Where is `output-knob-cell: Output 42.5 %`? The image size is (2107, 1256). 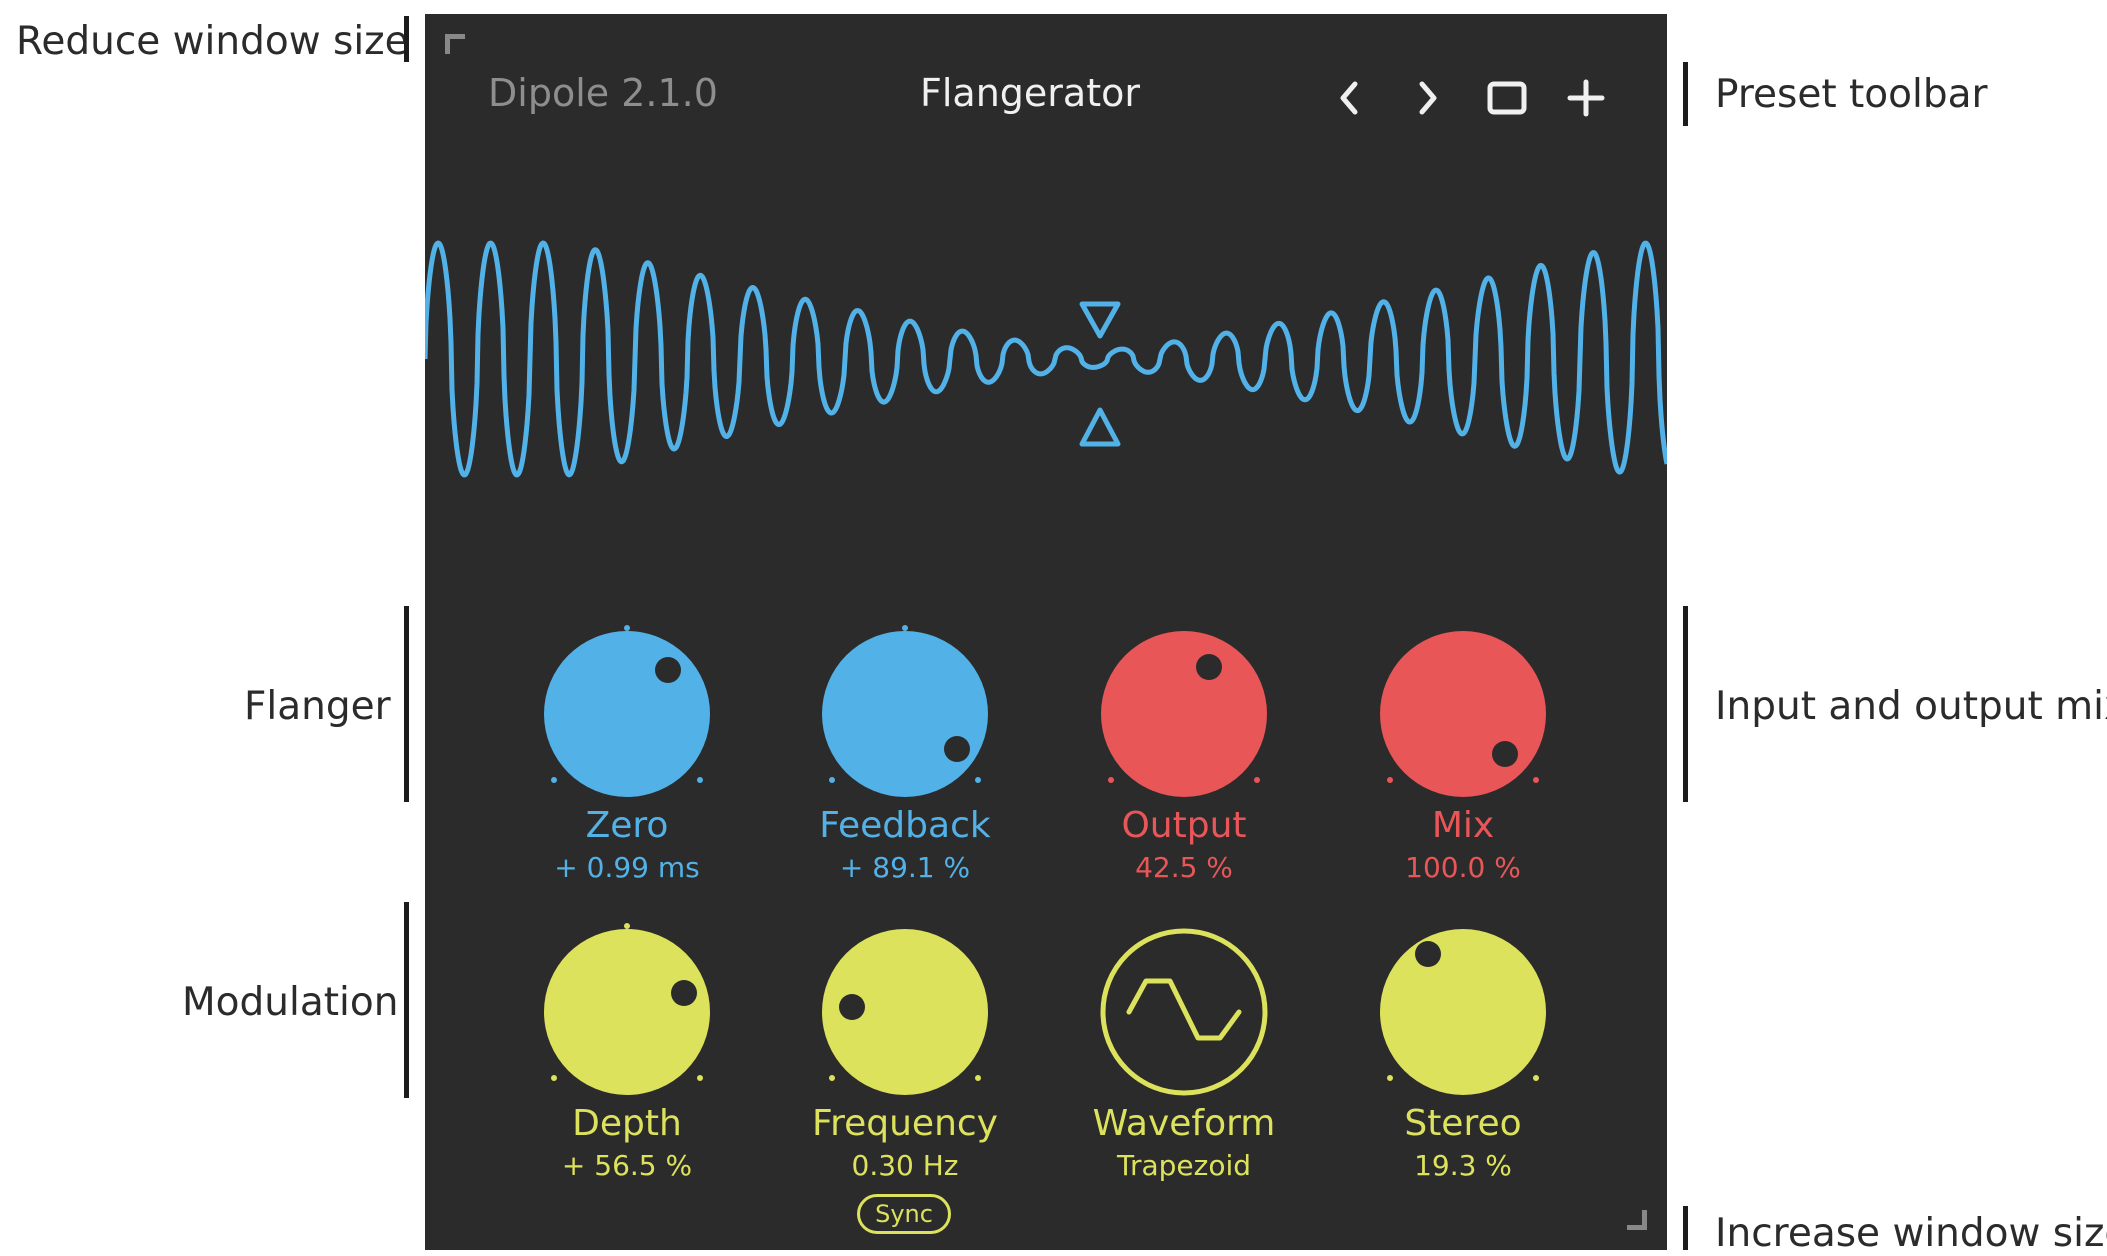 output-knob-cell: Output 42.5 % is located at coordinates (1184, 751).